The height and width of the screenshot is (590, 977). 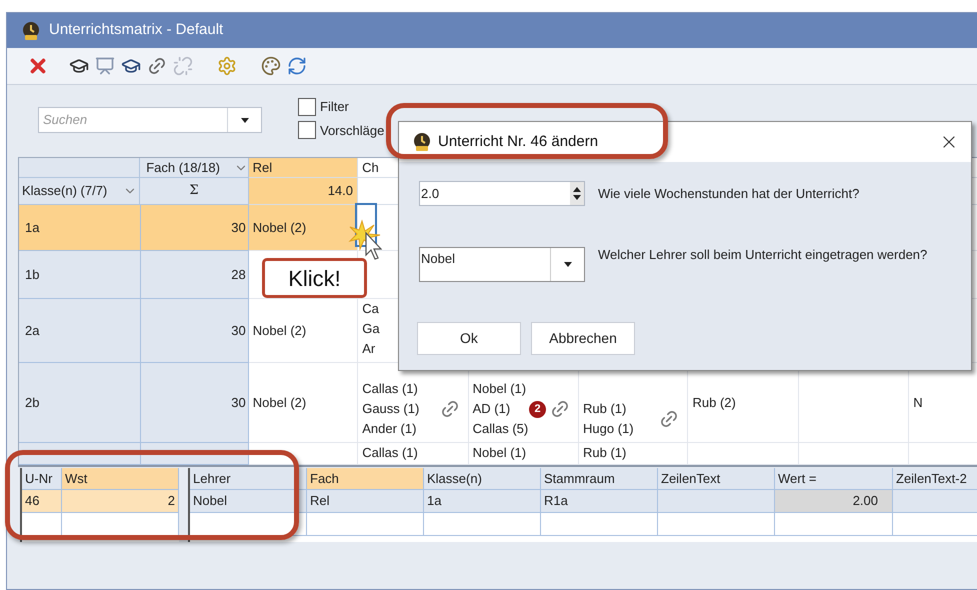 What do you see at coordinates (80, 275) in the screenshot?
I see `class-cell: 1b` at bounding box center [80, 275].